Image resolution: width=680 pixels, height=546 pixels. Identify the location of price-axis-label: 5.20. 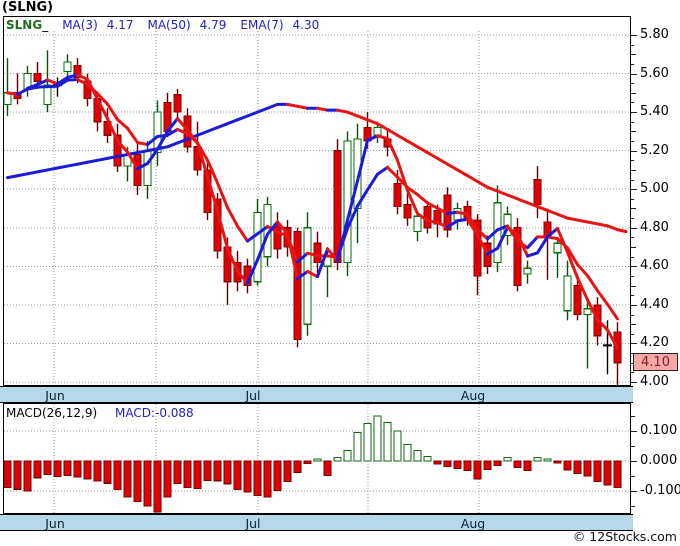
(654, 150).